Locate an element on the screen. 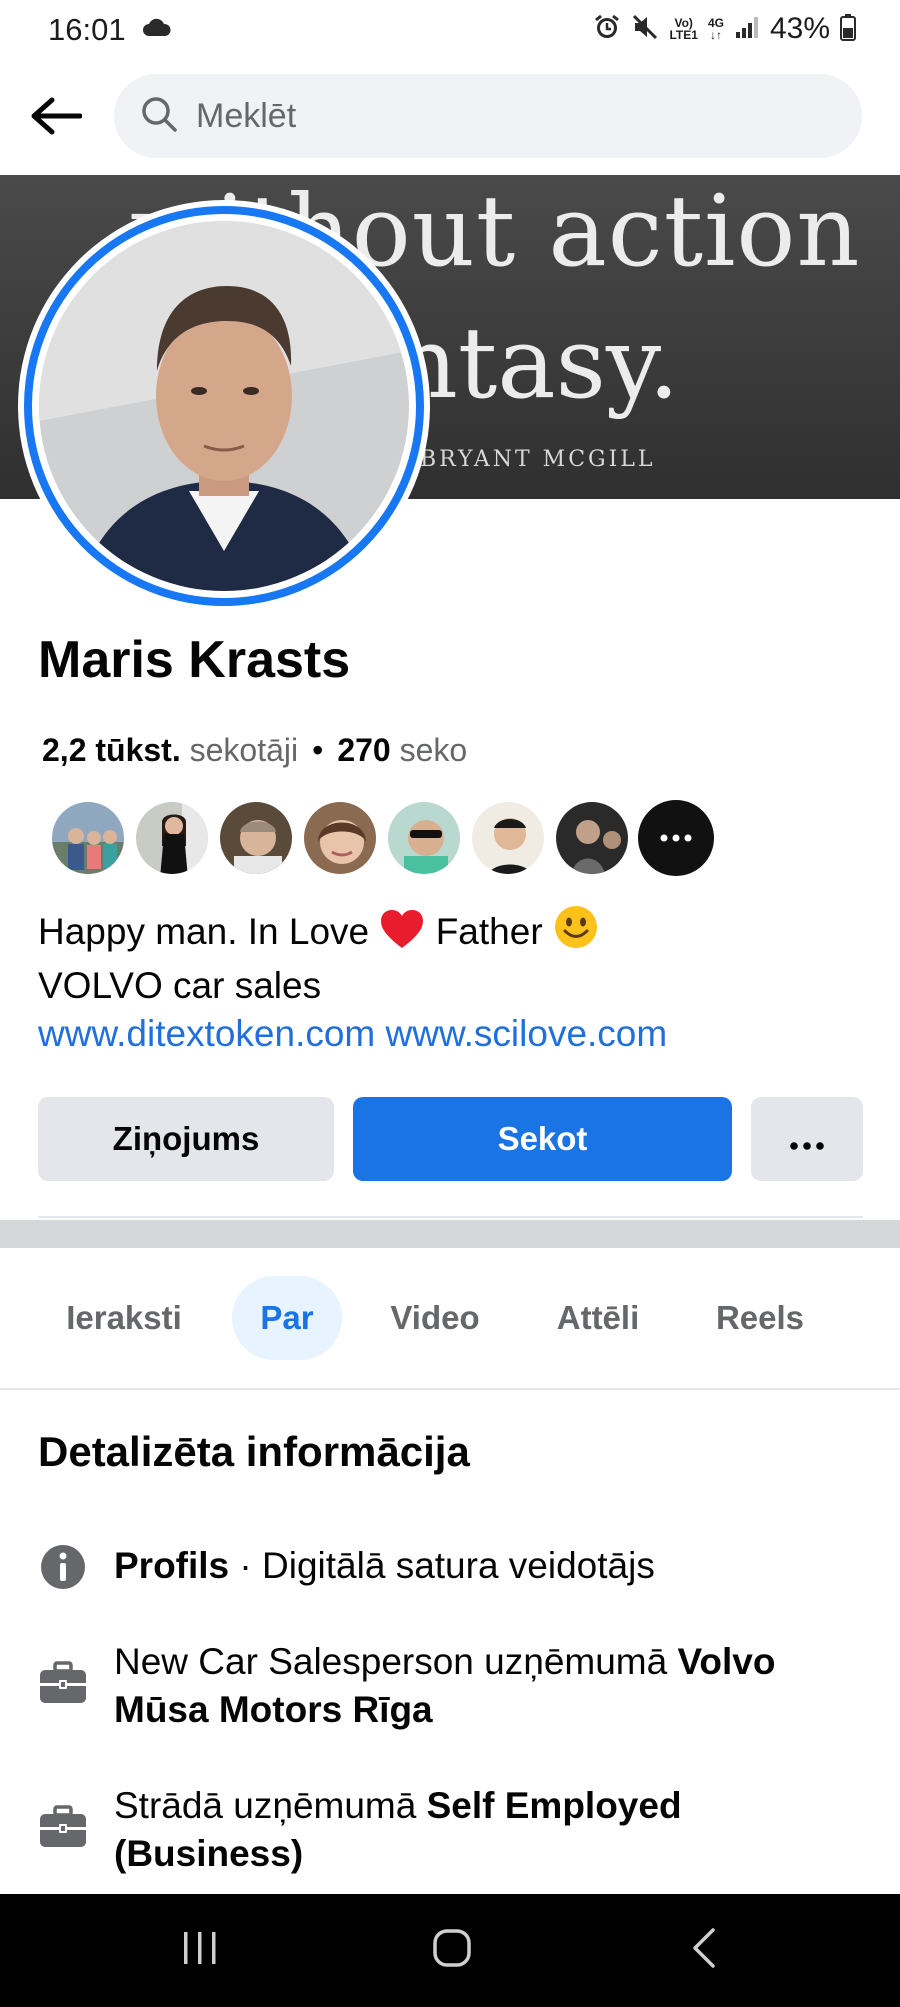  bio-link: www.ditextoken.com is located at coordinates (206, 1033).